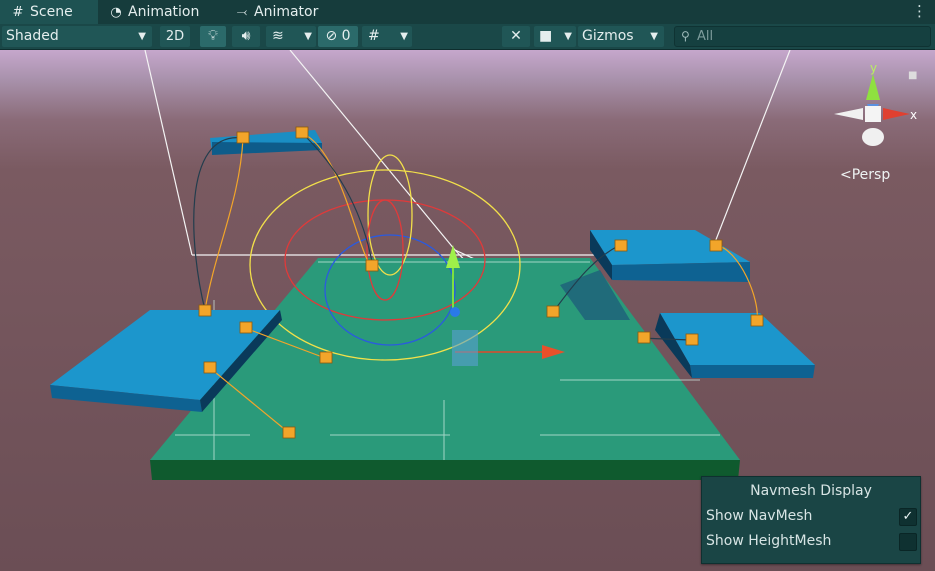  What do you see at coordinates (278, 36) in the screenshot?
I see `effects-layers-icon: ≋` at bounding box center [278, 36].